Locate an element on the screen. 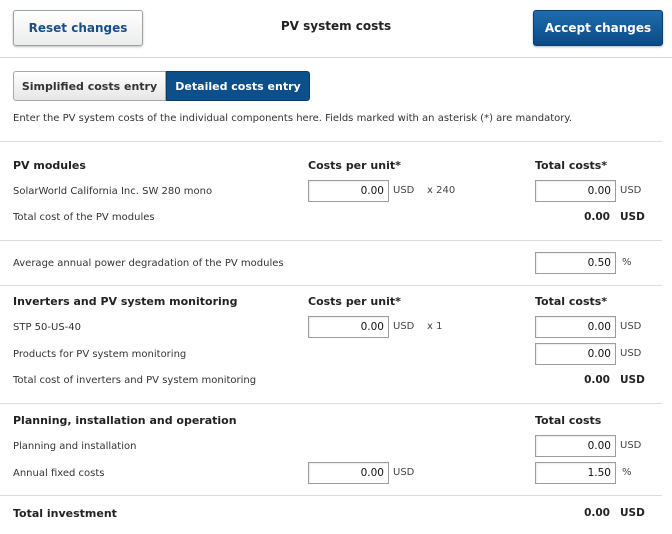  tab-simplified-costs: Simplified costs entry is located at coordinates (89, 86).